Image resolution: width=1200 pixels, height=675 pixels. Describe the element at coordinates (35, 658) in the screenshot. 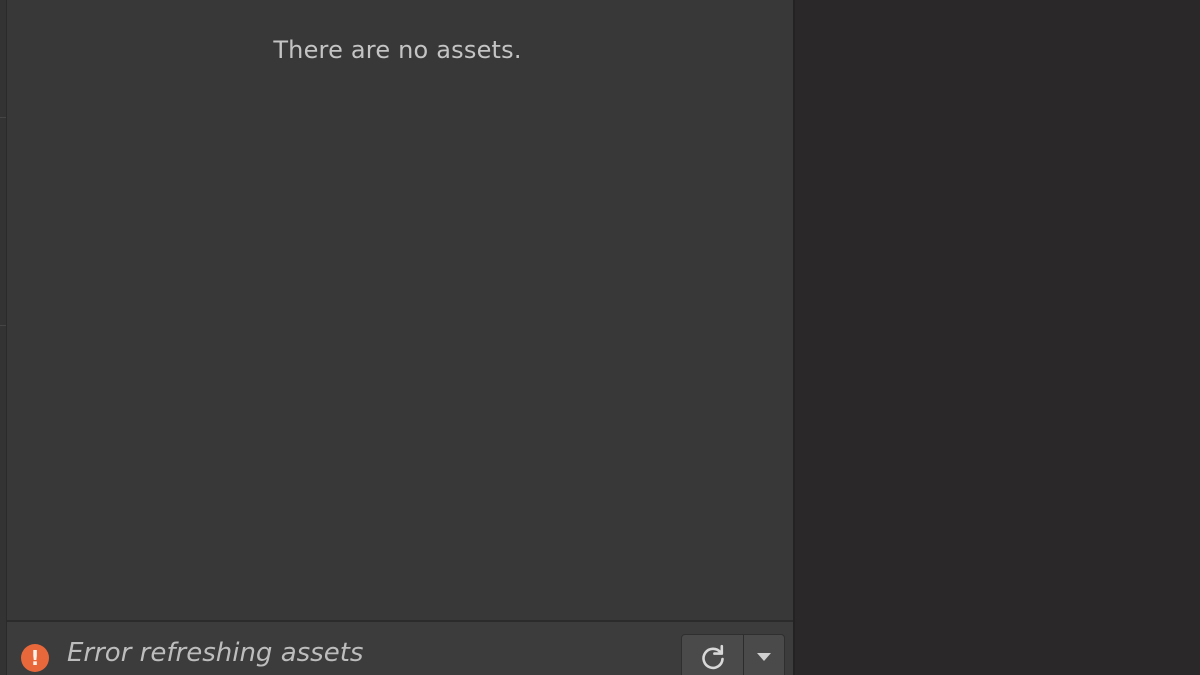

I see `error-icon: !` at that location.